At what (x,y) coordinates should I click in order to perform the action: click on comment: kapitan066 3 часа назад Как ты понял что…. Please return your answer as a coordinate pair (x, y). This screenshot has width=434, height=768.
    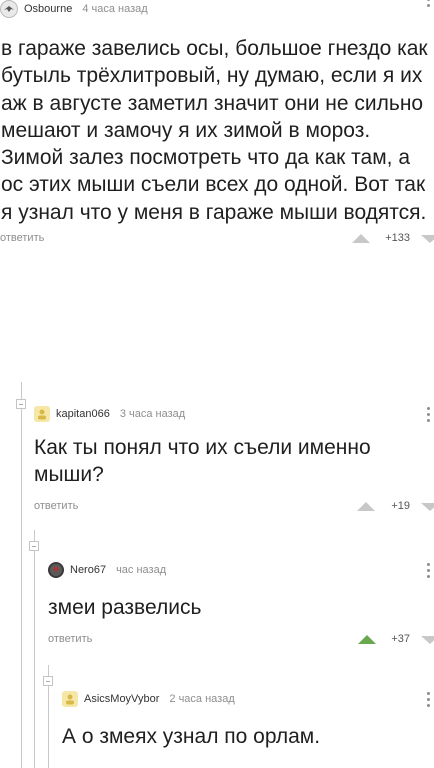
    Looking at the image, I should click on (234, 462).